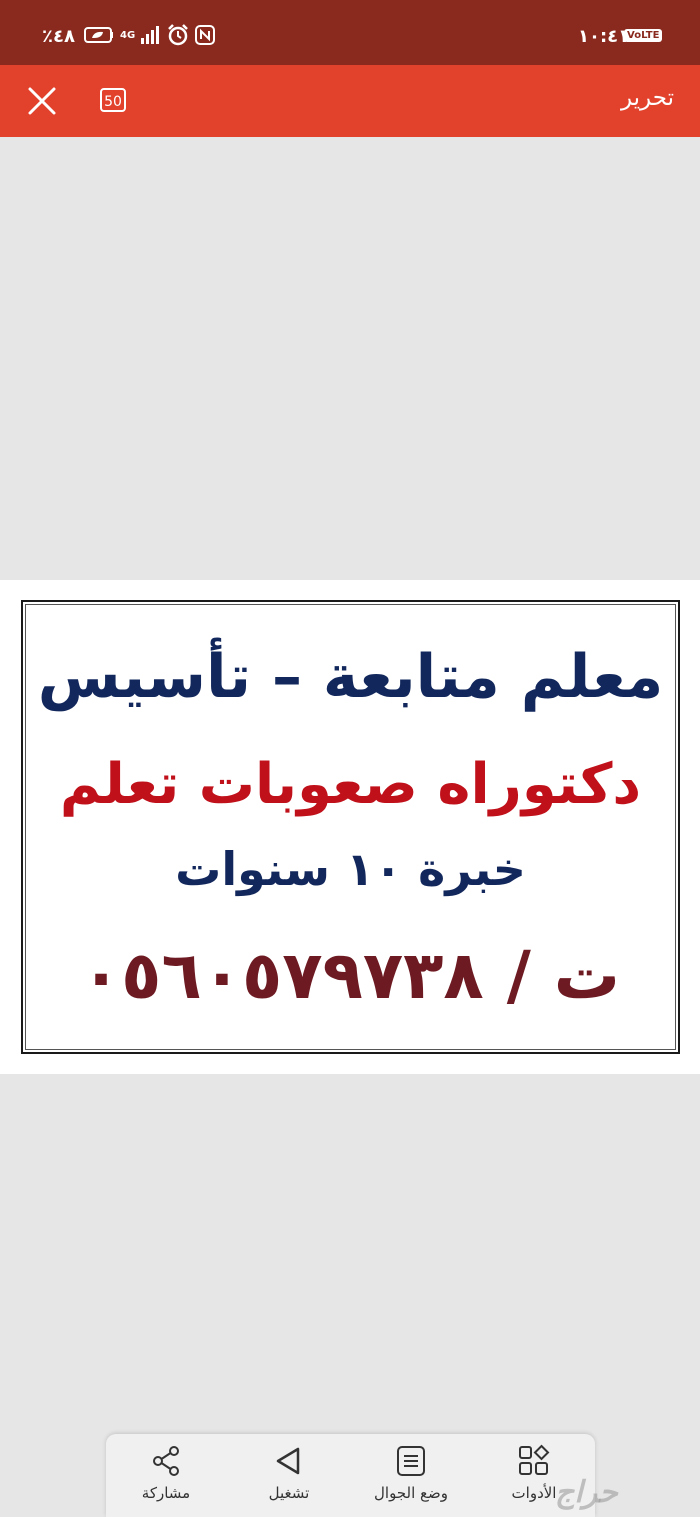 This screenshot has height=1517, width=700. What do you see at coordinates (288, 1461) in the screenshot?
I see `play-icon` at bounding box center [288, 1461].